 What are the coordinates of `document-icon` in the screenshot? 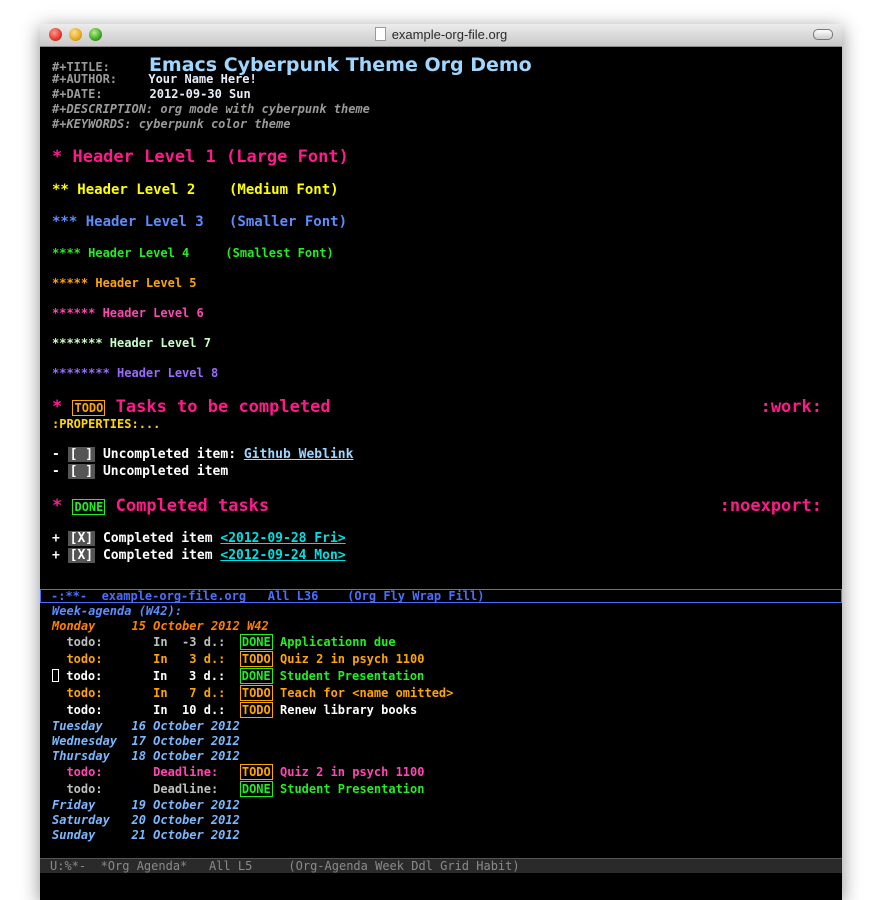 It's located at (380, 34).